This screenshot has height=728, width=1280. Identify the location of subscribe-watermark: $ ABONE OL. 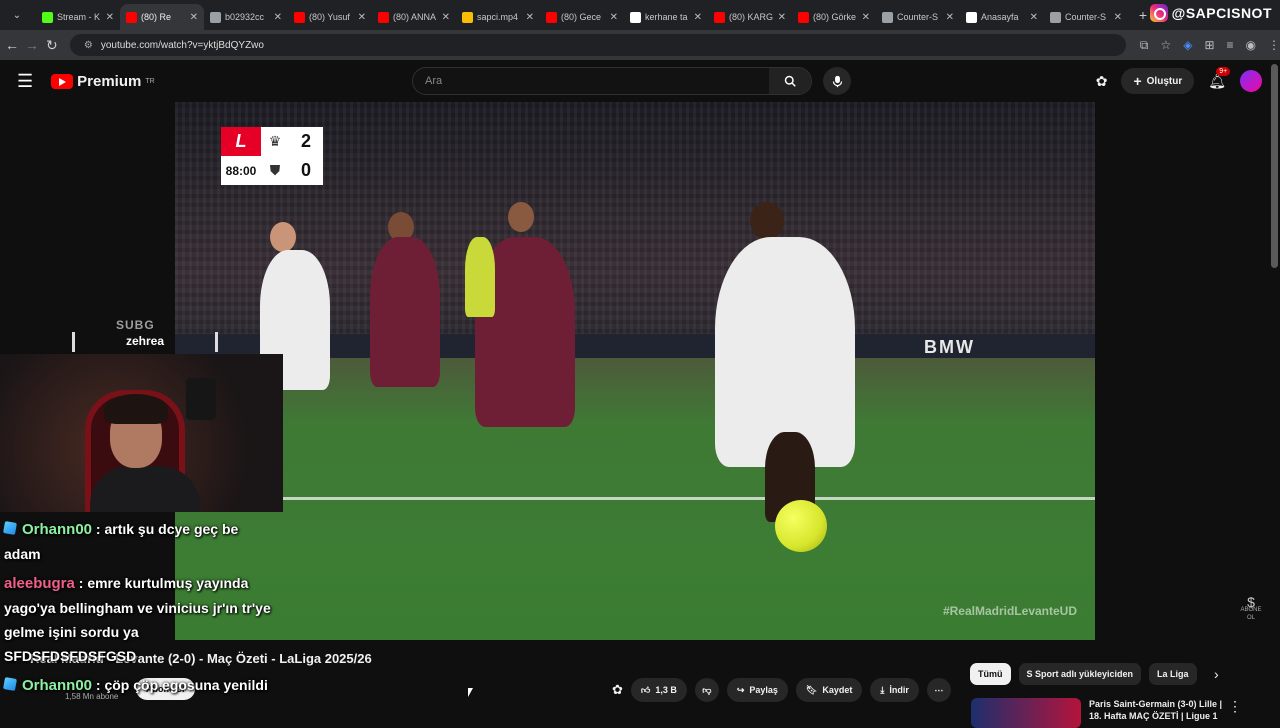
(1251, 608).